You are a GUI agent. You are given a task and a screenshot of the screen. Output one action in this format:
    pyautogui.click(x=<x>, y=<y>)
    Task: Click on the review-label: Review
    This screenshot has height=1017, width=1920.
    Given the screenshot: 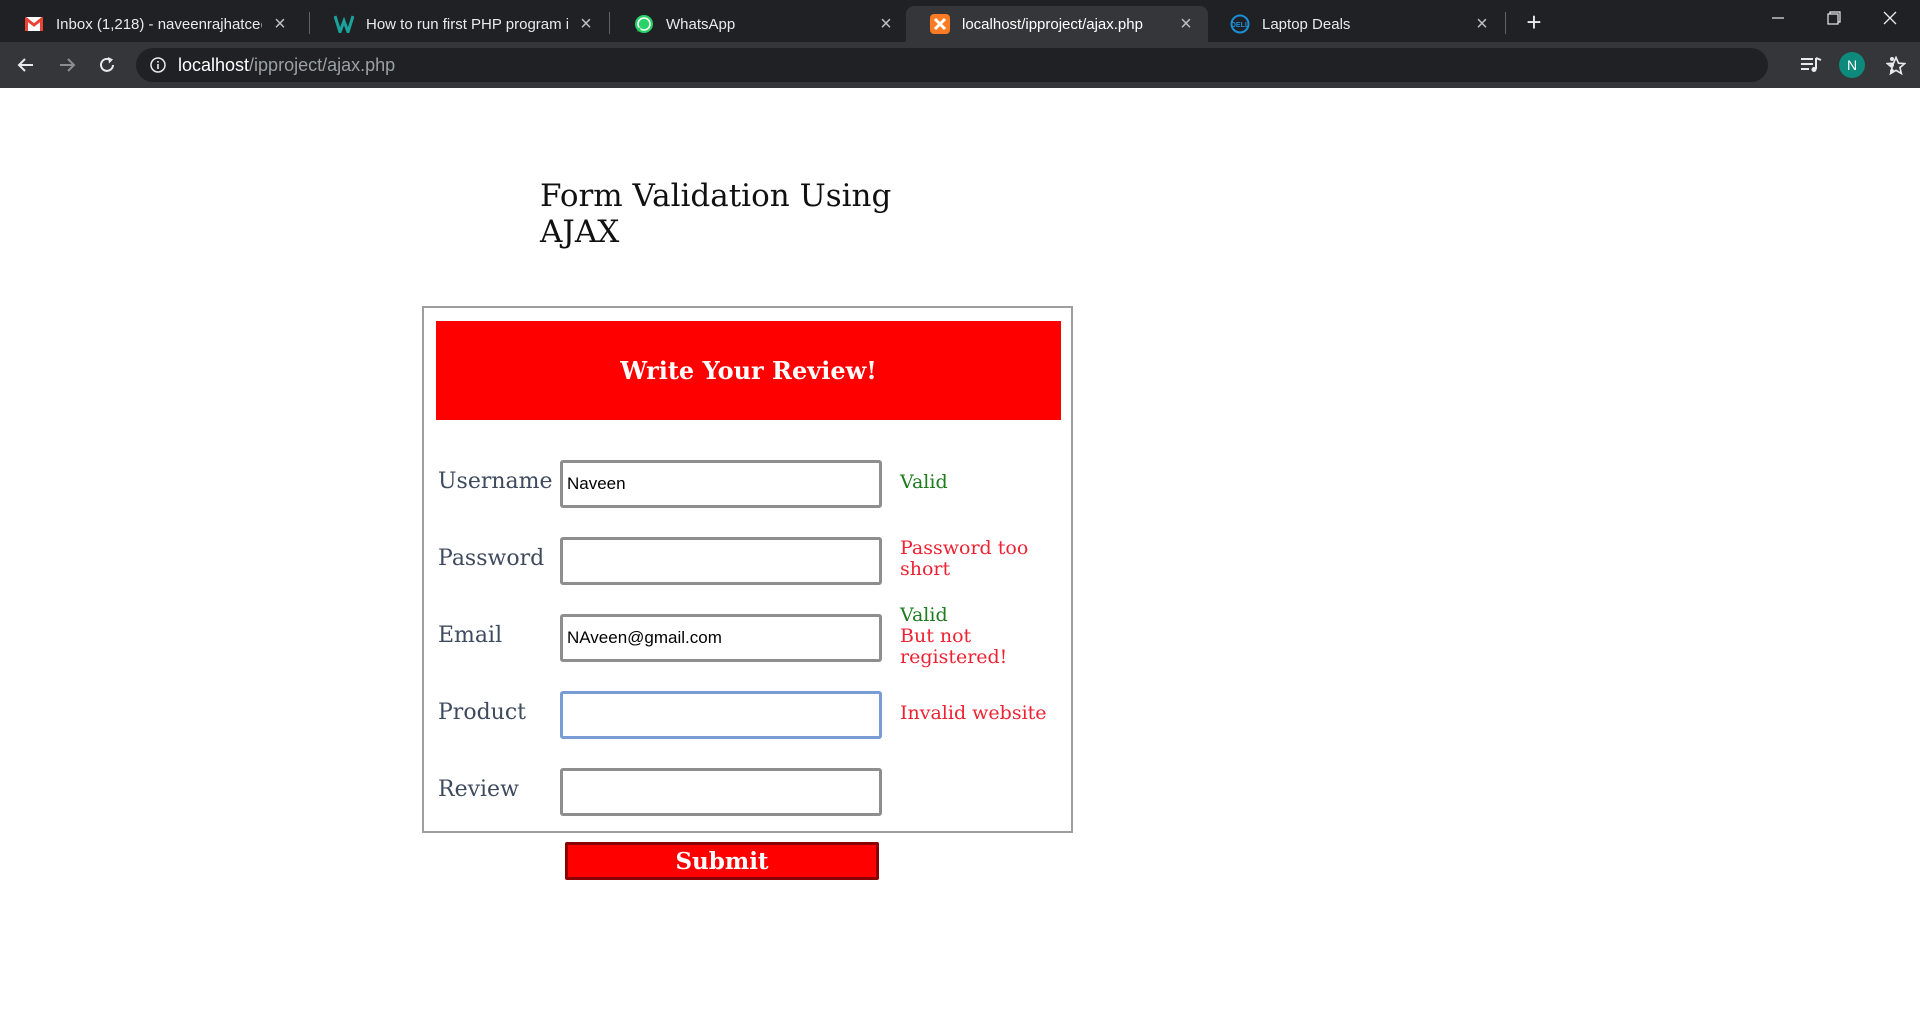 What is the action you would take?
    pyautogui.click(x=478, y=789)
    